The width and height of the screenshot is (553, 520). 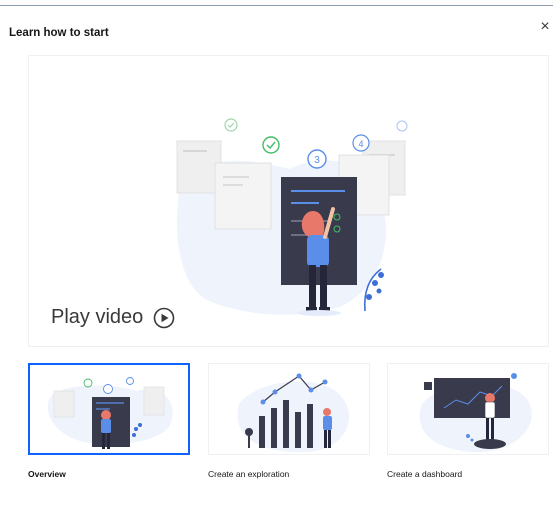 I want to click on play-circle-icon, so click(x=164, y=317).